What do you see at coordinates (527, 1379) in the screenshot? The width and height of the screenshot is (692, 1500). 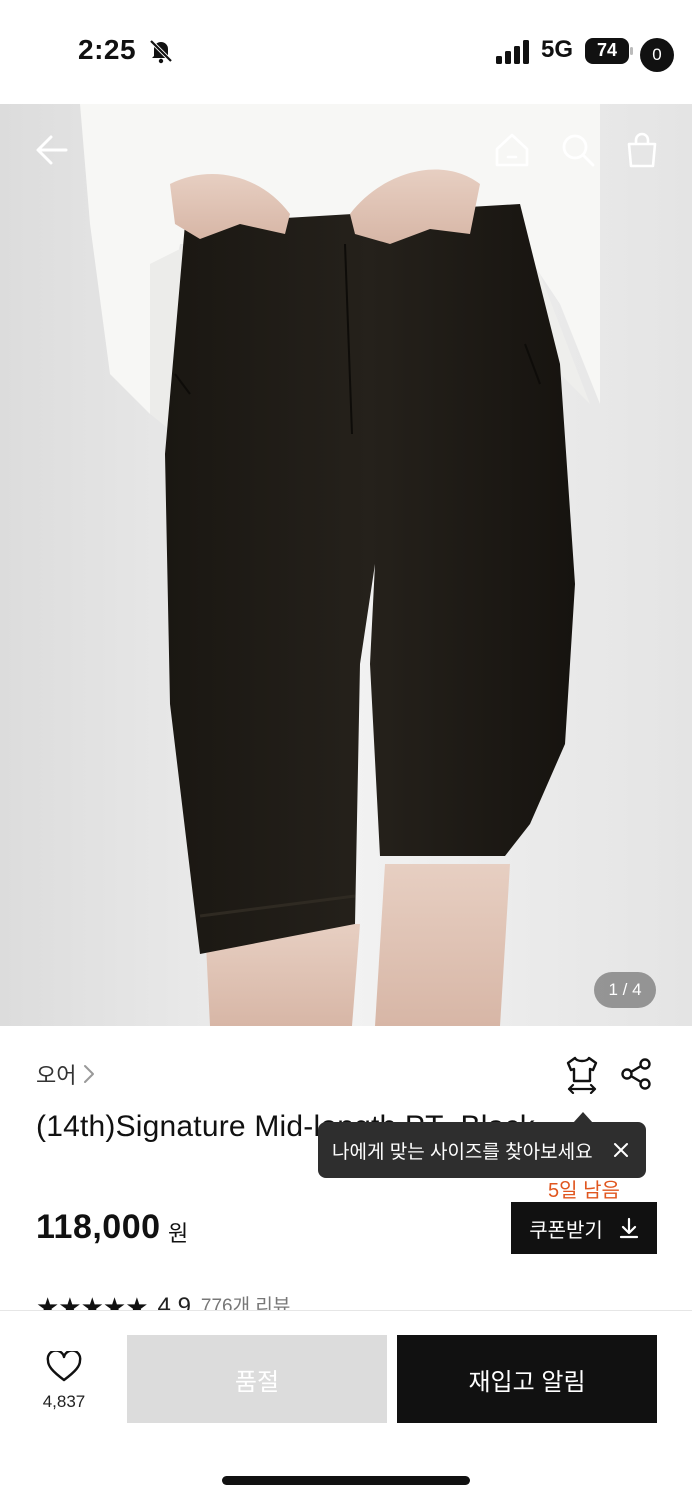 I see `restock-alert-button: 재입고 알림` at bounding box center [527, 1379].